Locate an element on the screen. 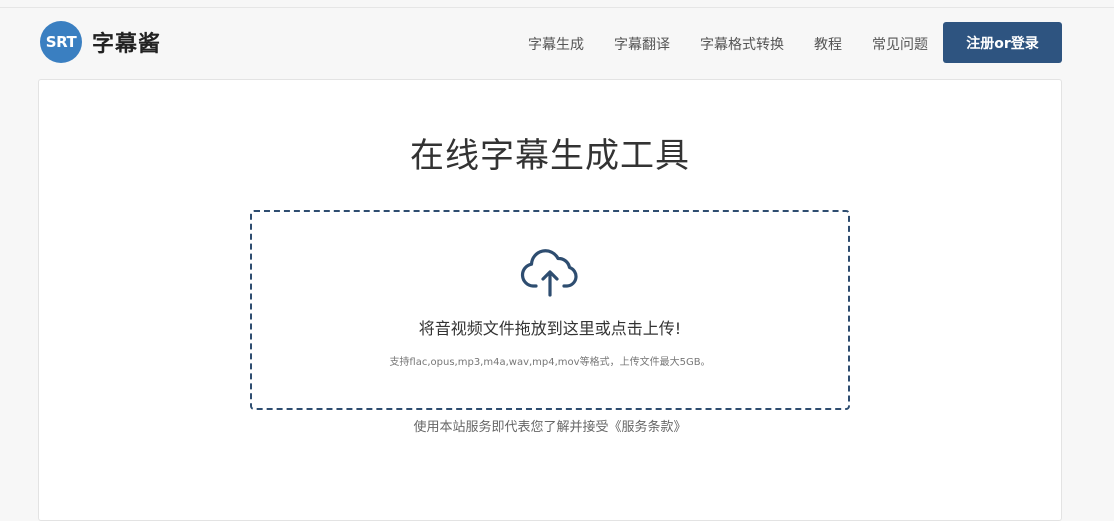  cloud-upload-icon is located at coordinates (549, 273).